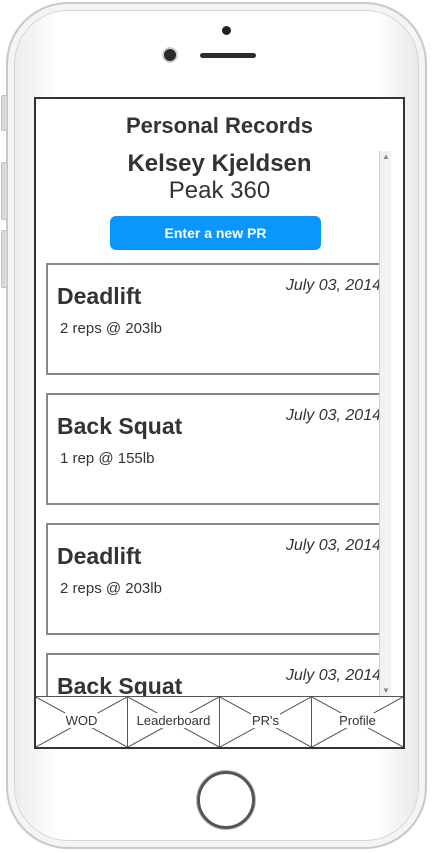 The height and width of the screenshot is (853, 433). I want to click on tab-profile: Profile, so click(357, 722).